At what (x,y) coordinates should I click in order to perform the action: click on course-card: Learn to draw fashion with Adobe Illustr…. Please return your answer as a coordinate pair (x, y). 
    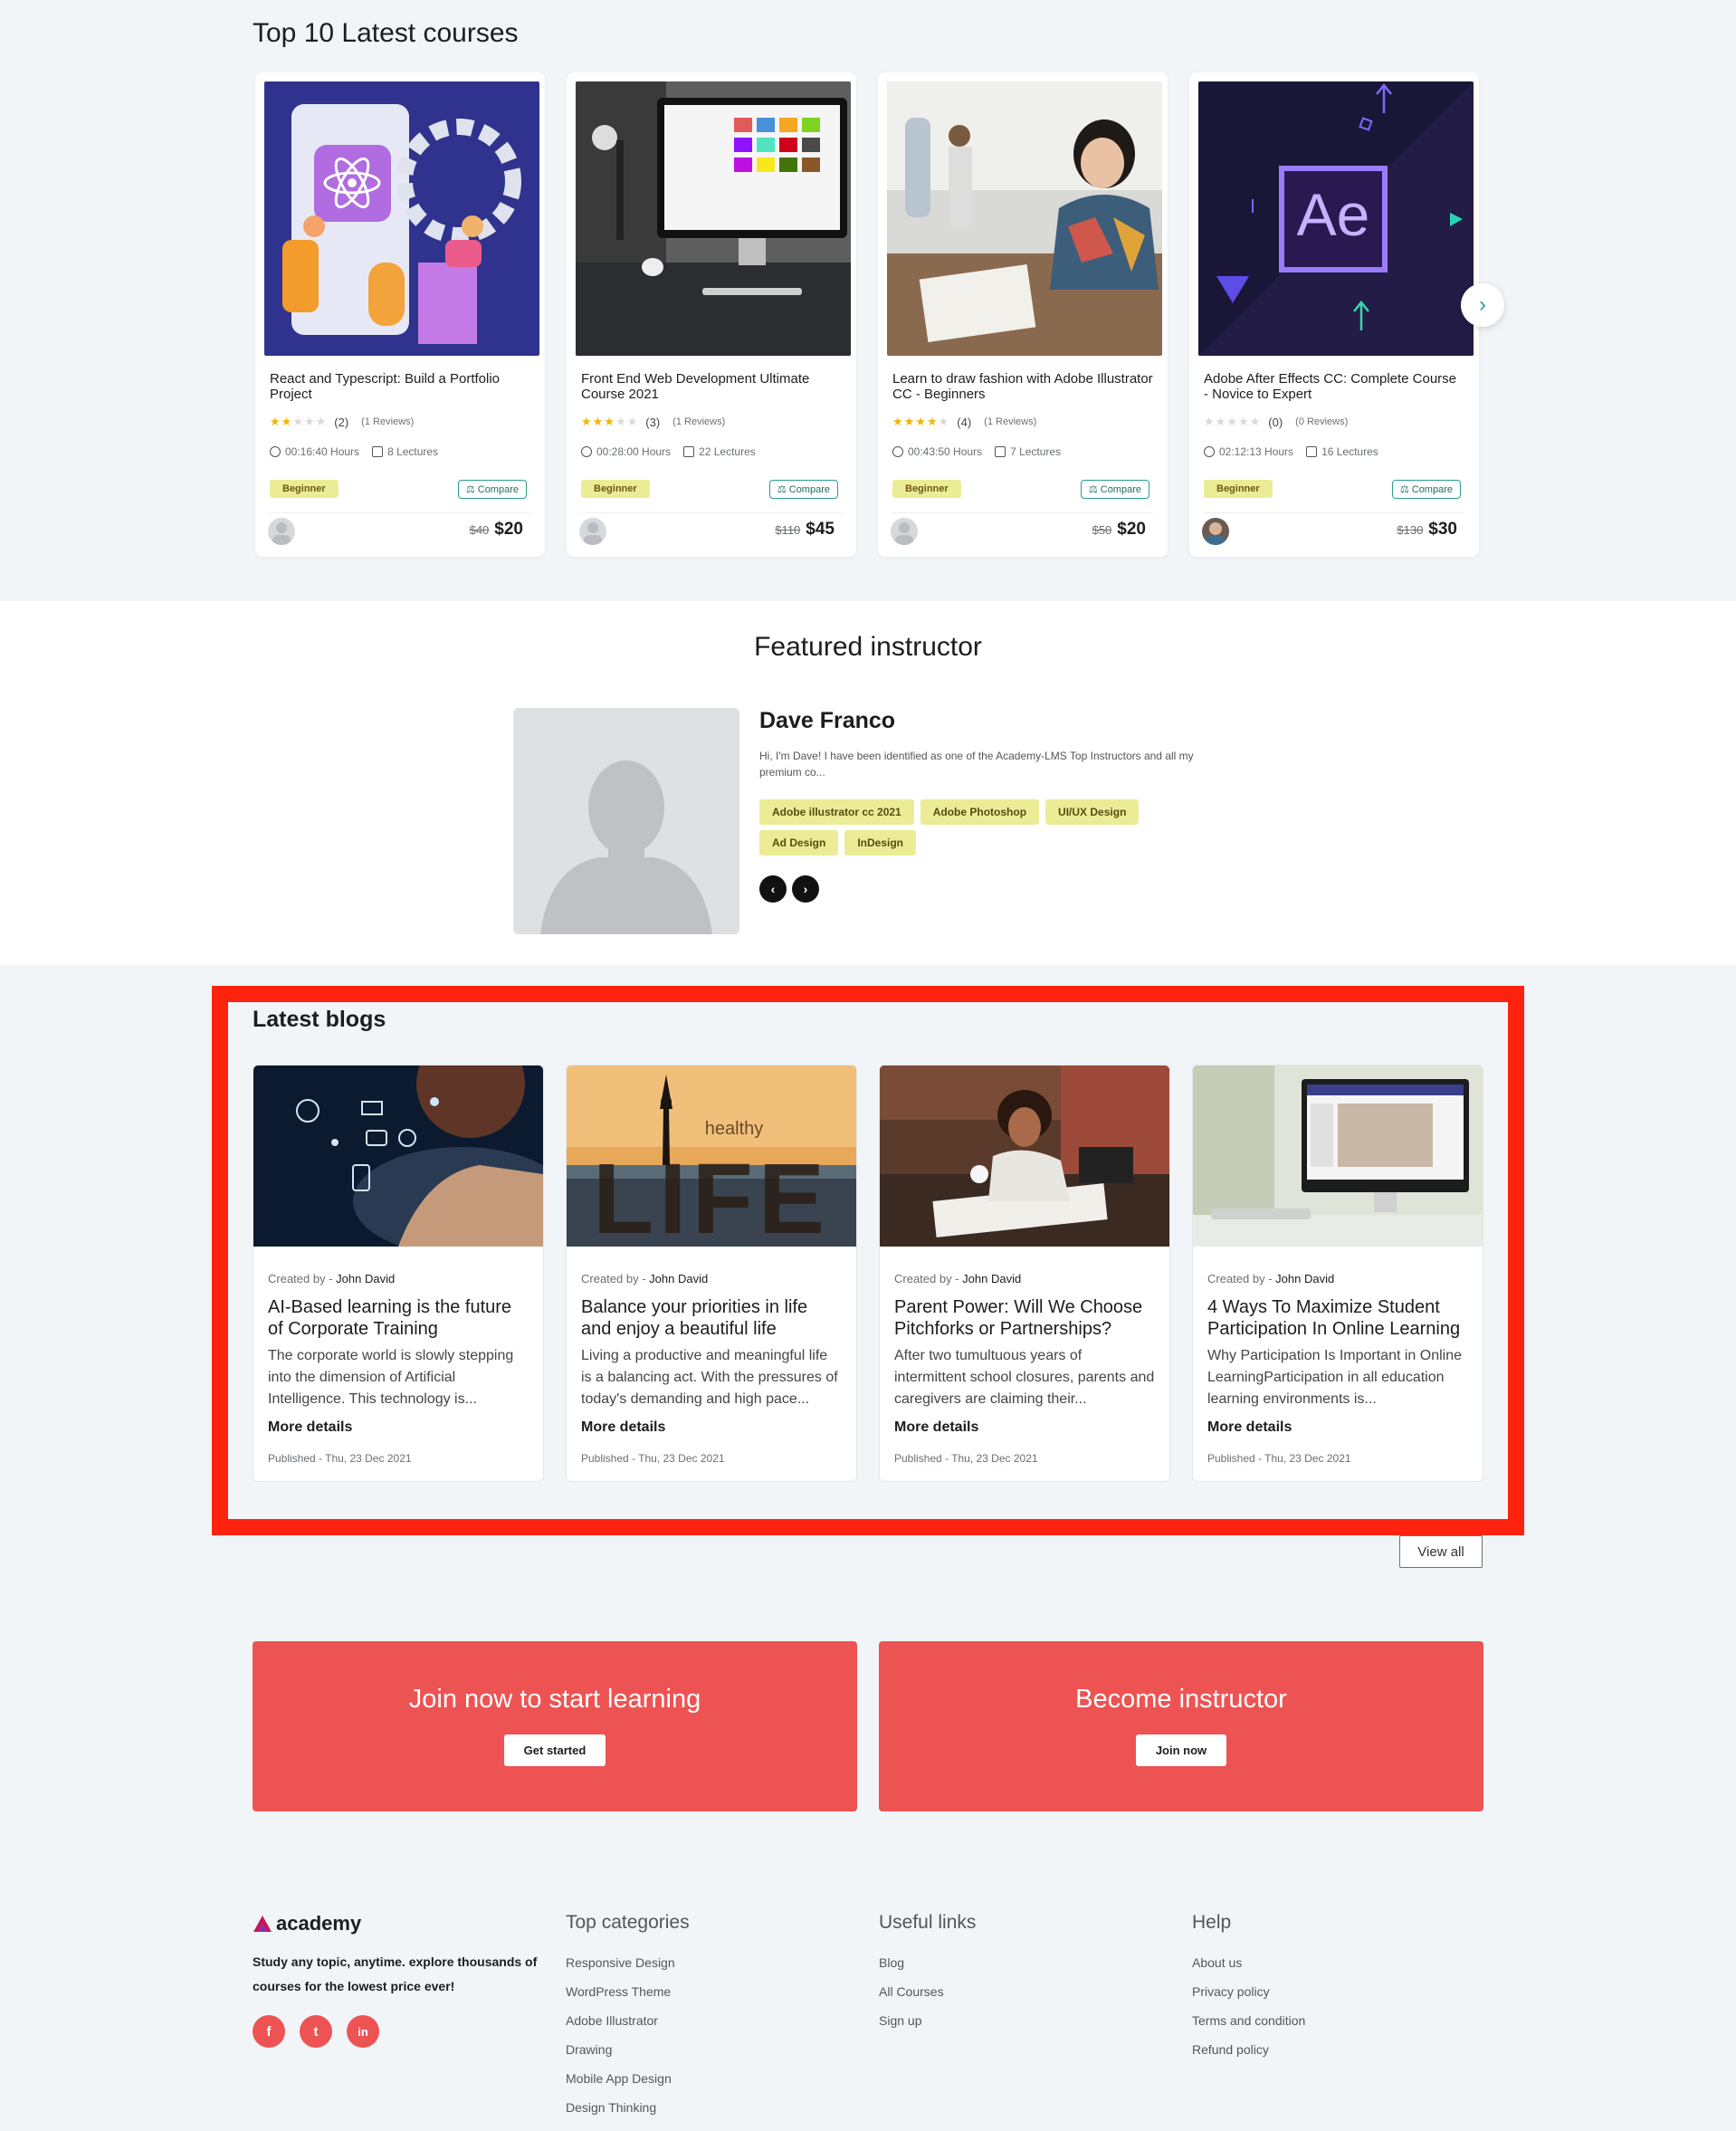
    Looking at the image, I should click on (1023, 314).